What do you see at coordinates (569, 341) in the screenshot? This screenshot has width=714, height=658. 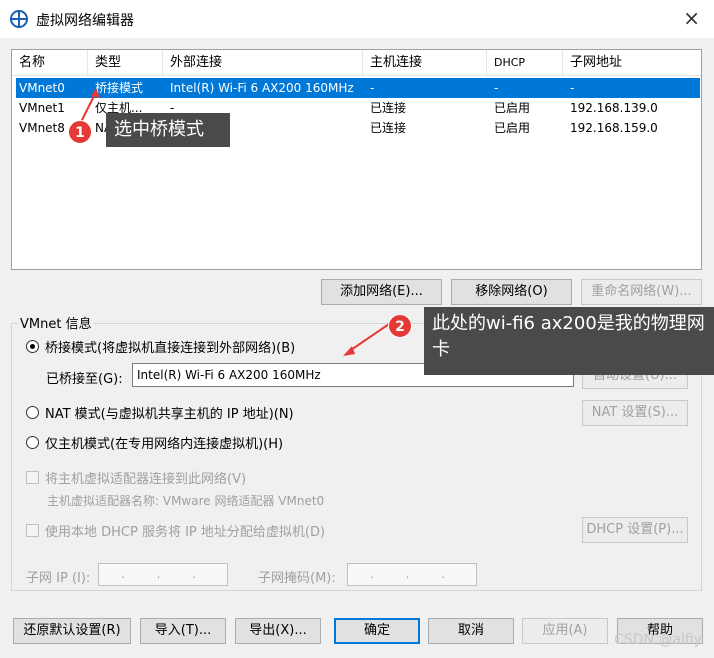 I see `annotation-callout-2: 此处的wi-fi6 ax200是我的物理网卡` at bounding box center [569, 341].